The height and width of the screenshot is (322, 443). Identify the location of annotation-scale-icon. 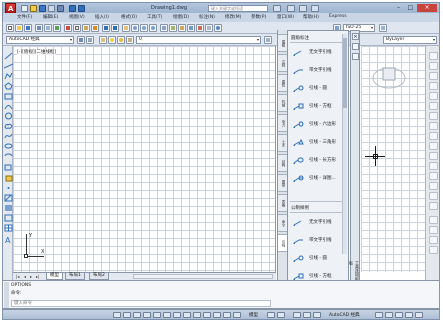
(297, 315).